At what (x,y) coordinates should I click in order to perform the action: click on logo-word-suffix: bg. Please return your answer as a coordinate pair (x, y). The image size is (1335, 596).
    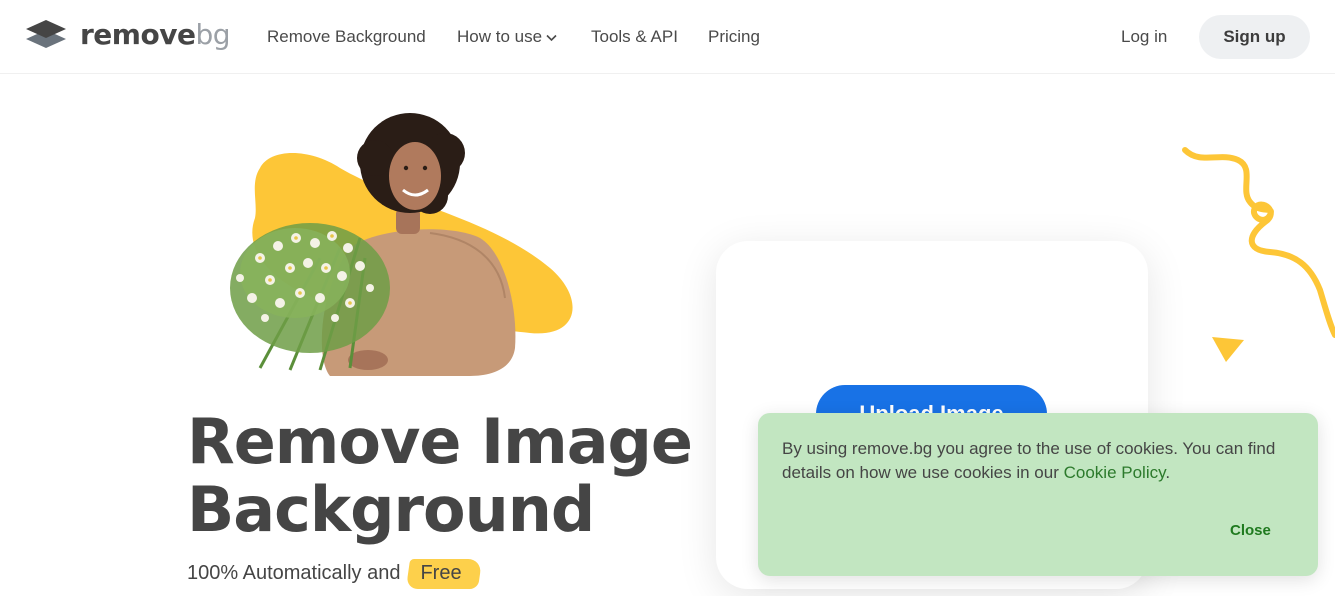
    Looking at the image, I should click on (212, 34).